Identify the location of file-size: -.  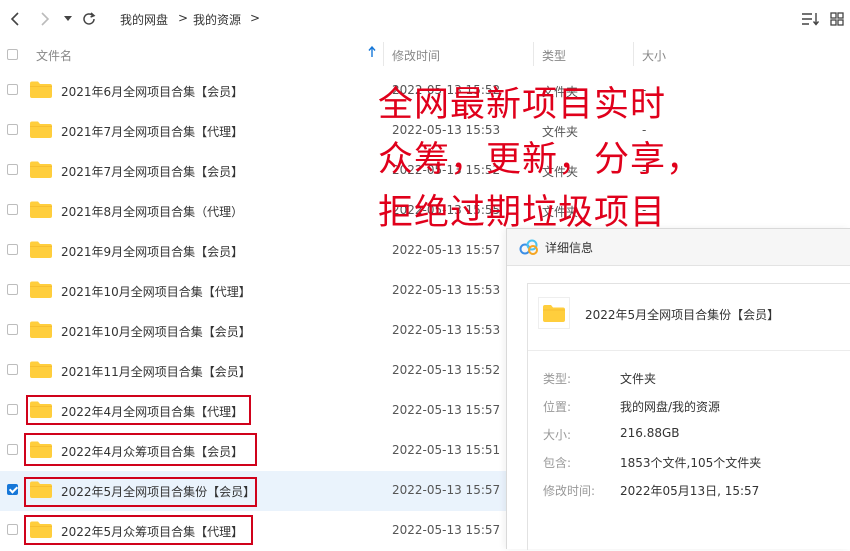
(644, 130).